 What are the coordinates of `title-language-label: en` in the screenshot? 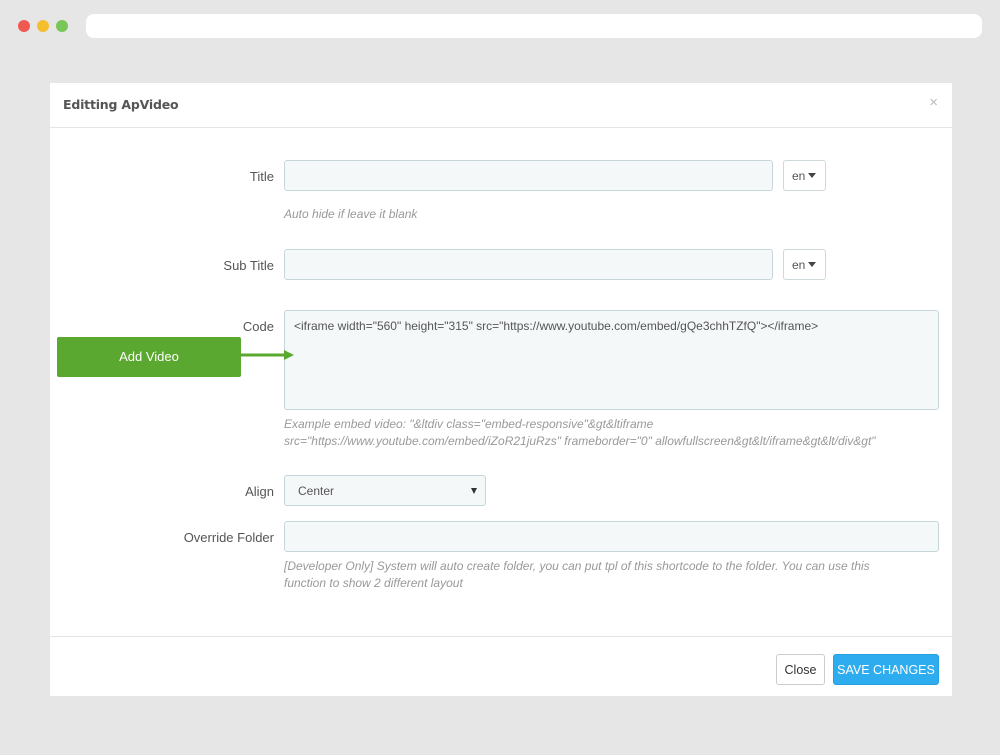 It's located at (799, 175).